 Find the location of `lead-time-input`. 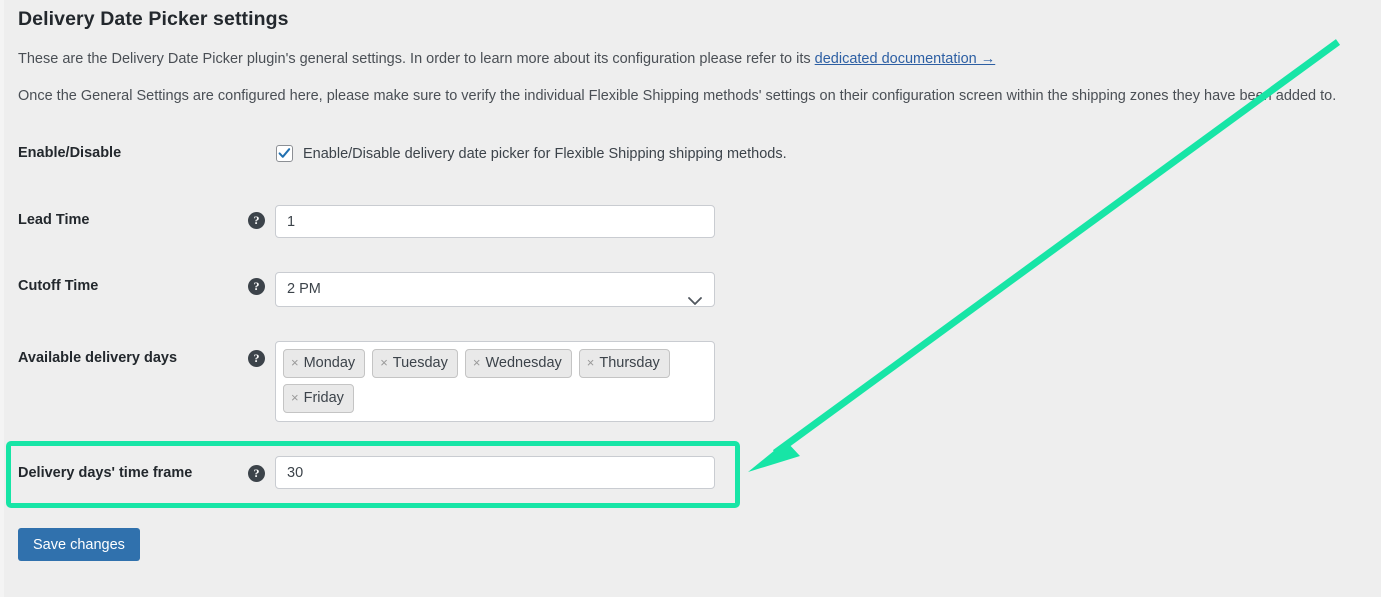

lead-time-input is located at coordinates (495, 221).